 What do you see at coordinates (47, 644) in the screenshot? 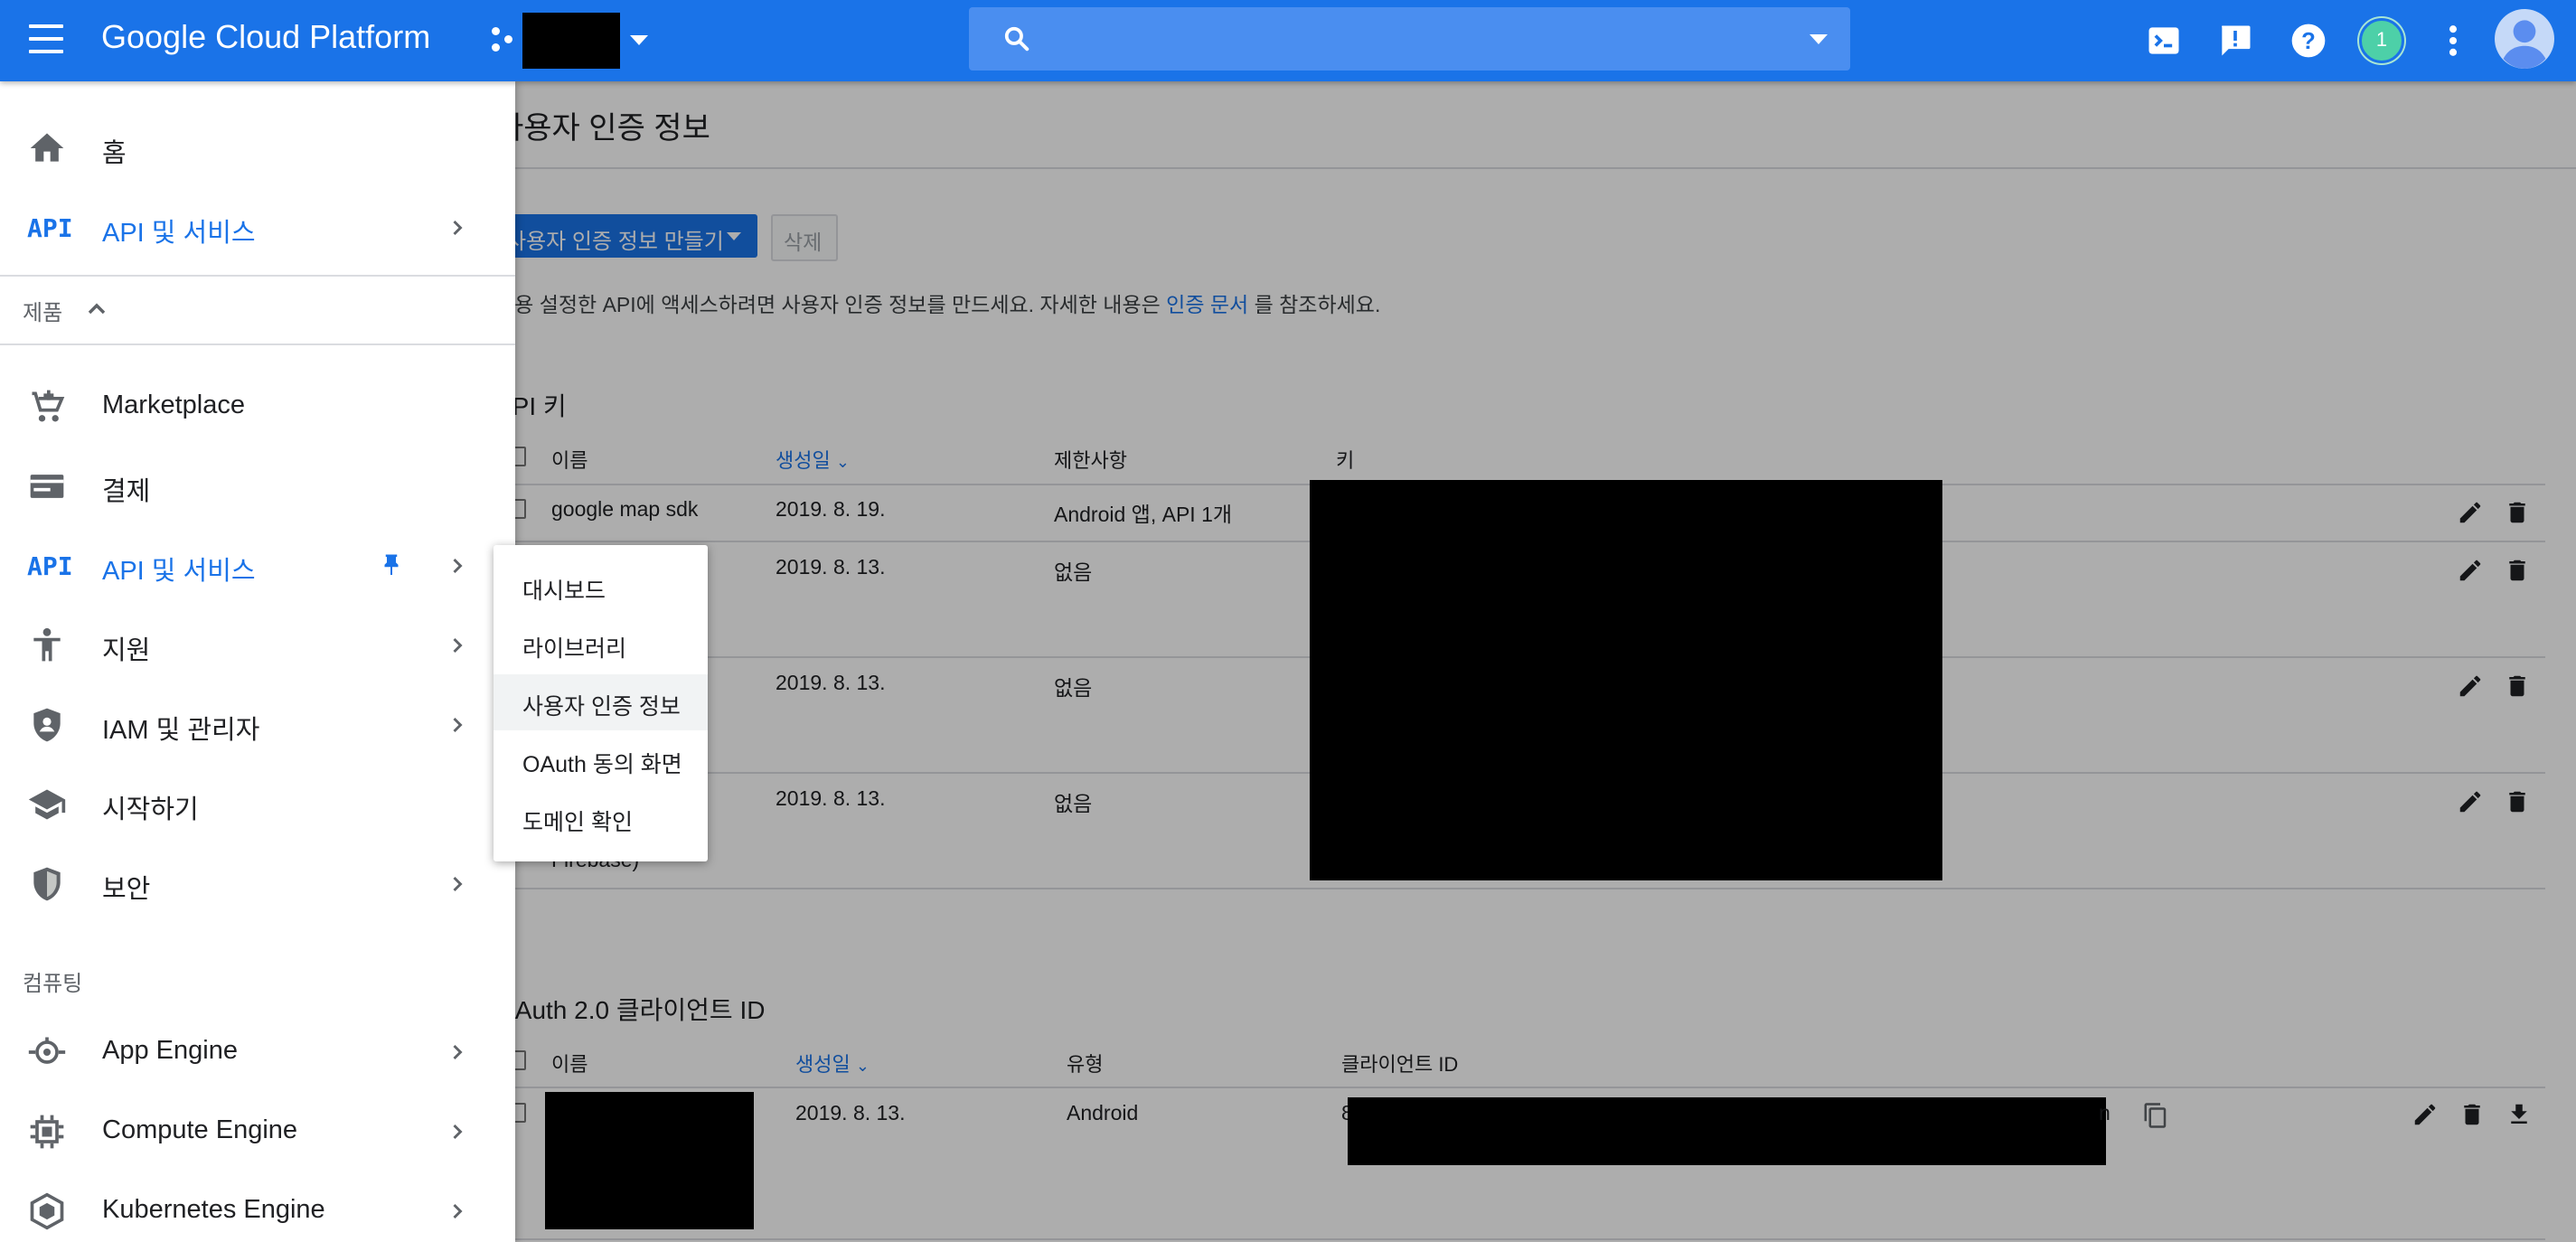
I see `support-person-icon` at bounding box center [47, 644].